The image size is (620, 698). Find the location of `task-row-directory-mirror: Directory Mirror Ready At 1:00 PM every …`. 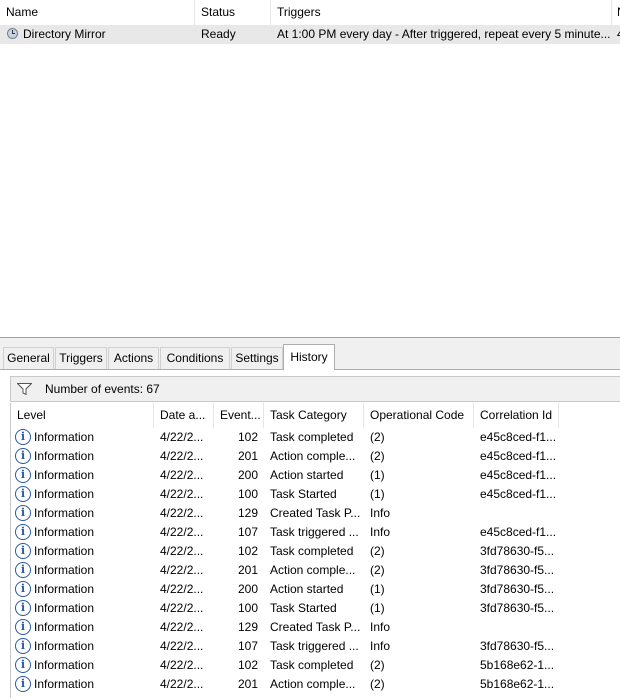

task-row-directory-mirror: Directory Mirror Ready At 1:00 PM every … is located at coordinates (310, 34).